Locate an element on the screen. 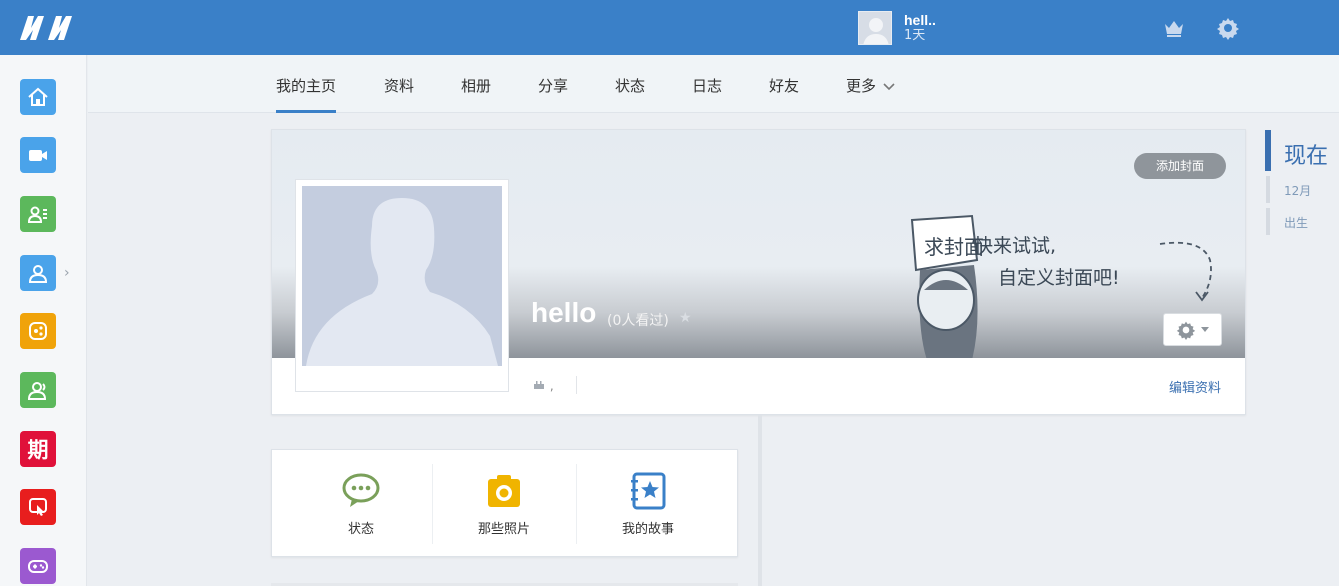 The width and height of the screenshot is (1339, 586). tab-more-label: 更多 is located at coordinates (861, 86).